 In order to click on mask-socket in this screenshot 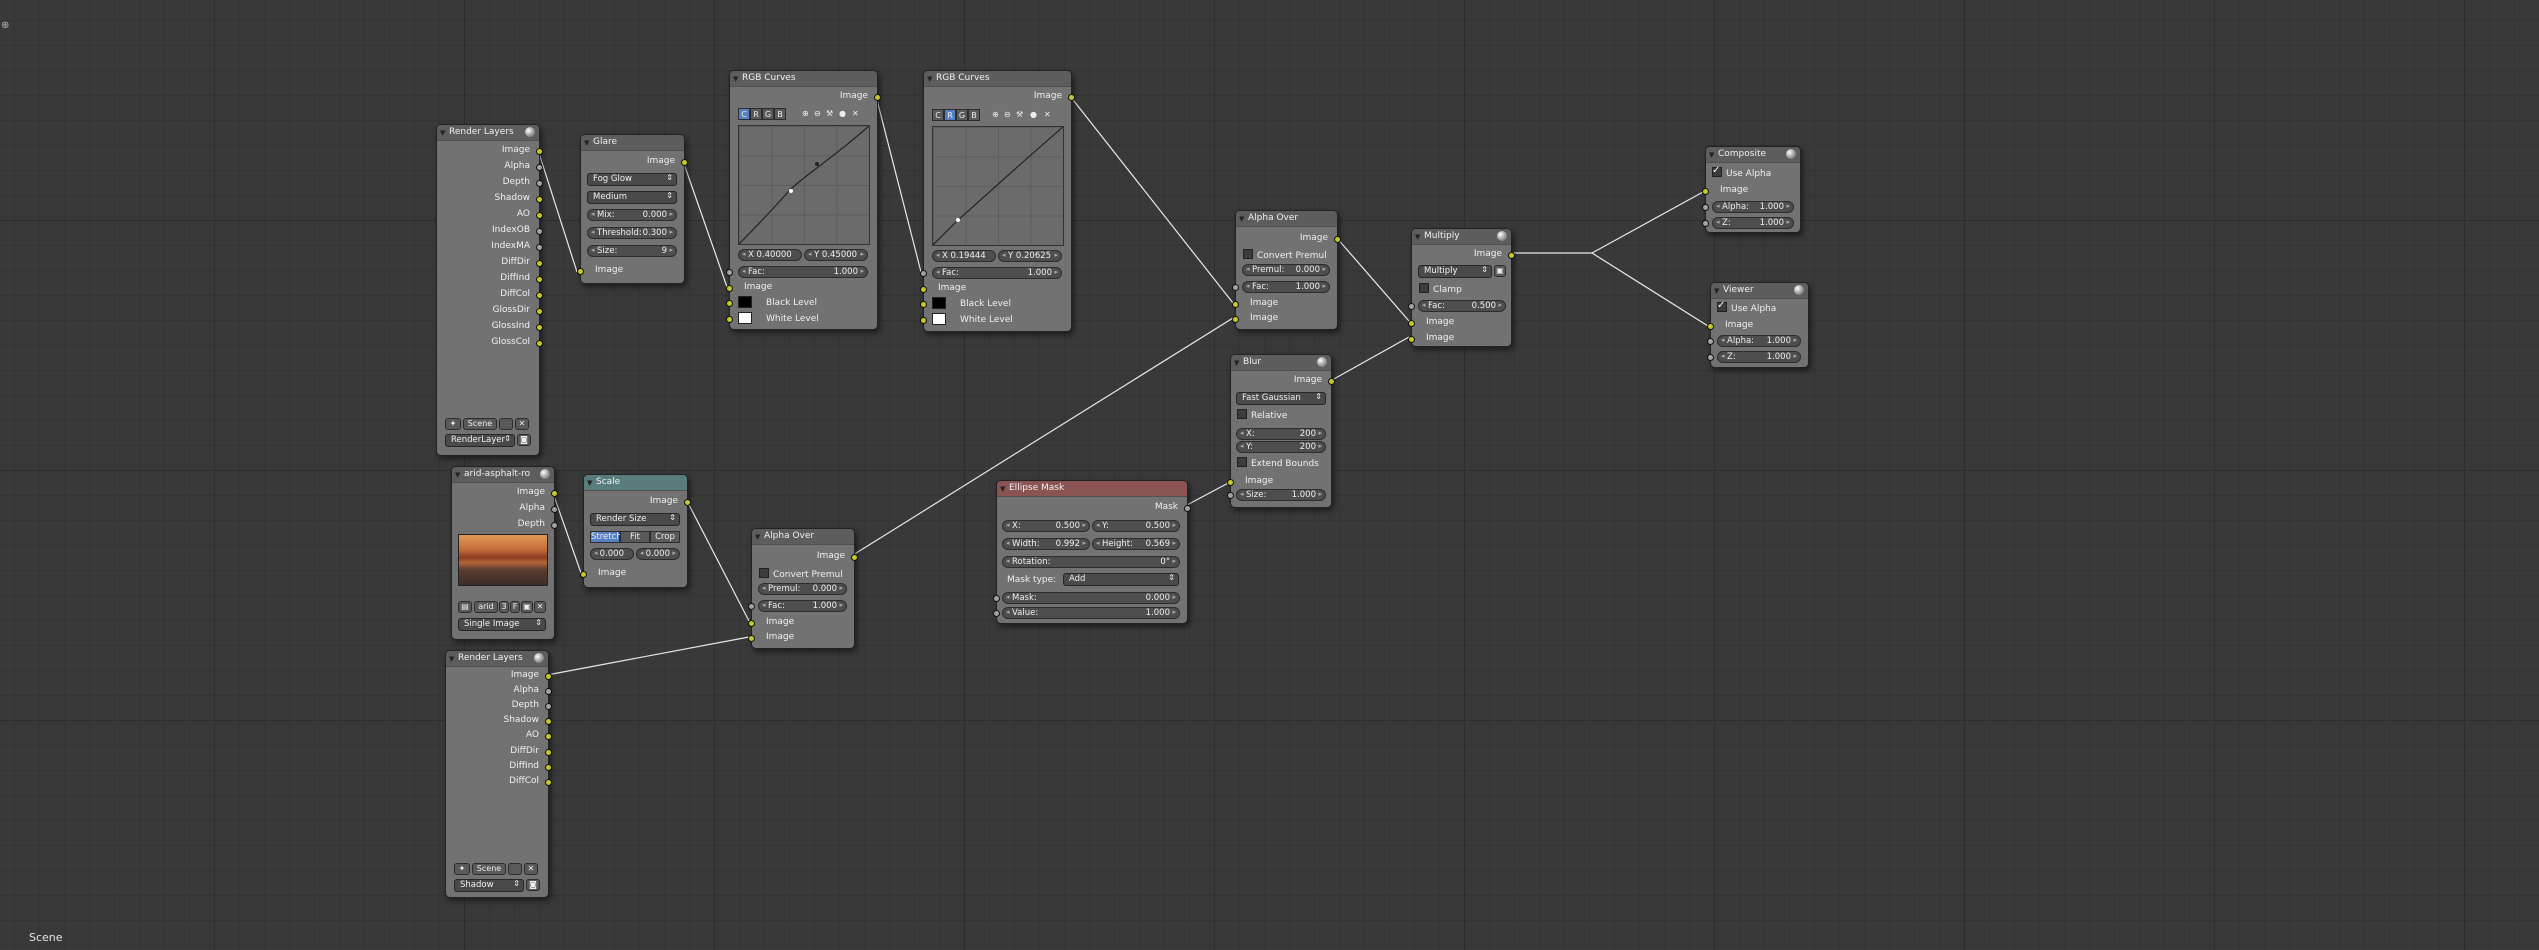, I will do `click(996, 598)`.